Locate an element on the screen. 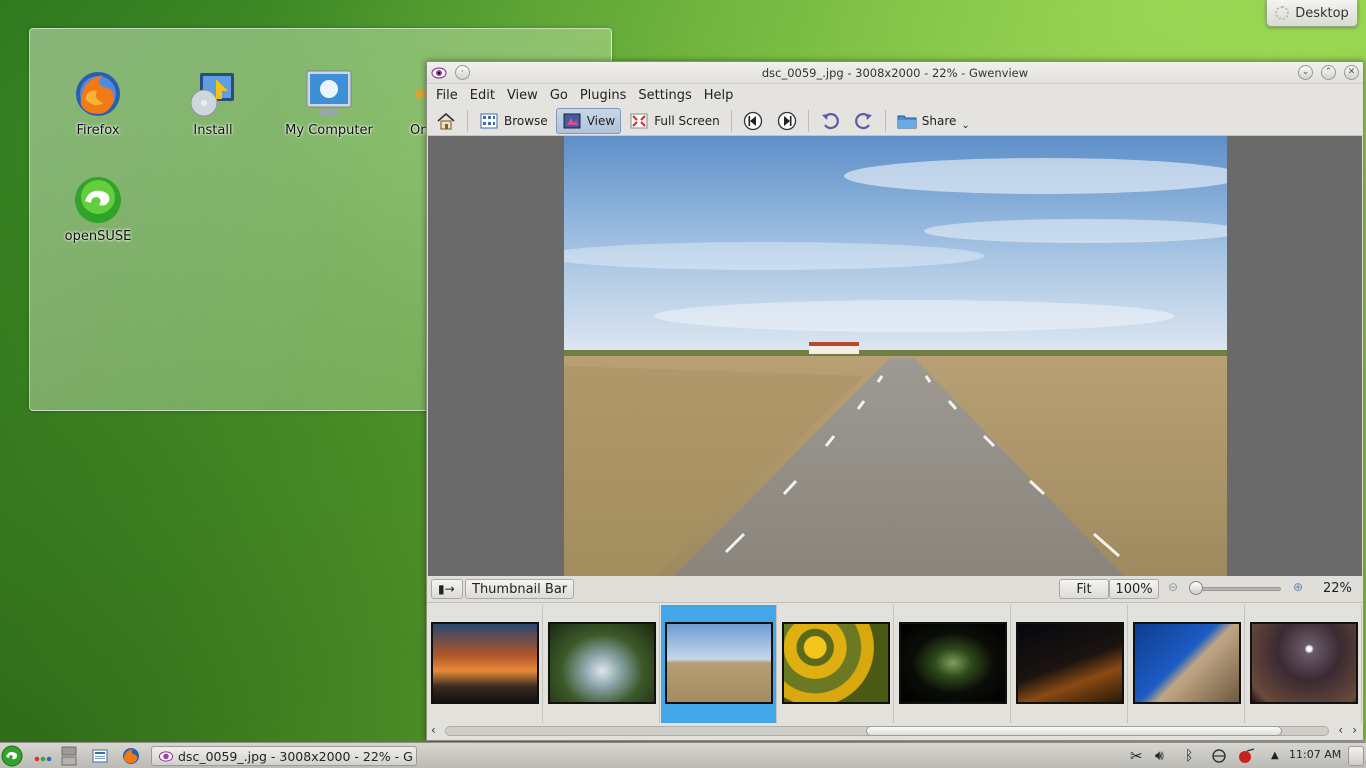 The image size is (1366, 768). fullscreen-icon is located at coordinates (639, 120).